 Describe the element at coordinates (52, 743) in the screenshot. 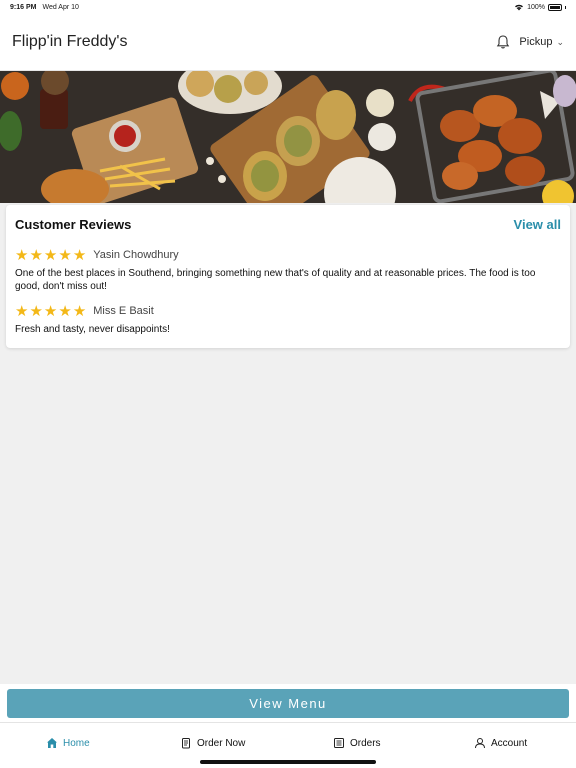

I see `home-icon` at that location.